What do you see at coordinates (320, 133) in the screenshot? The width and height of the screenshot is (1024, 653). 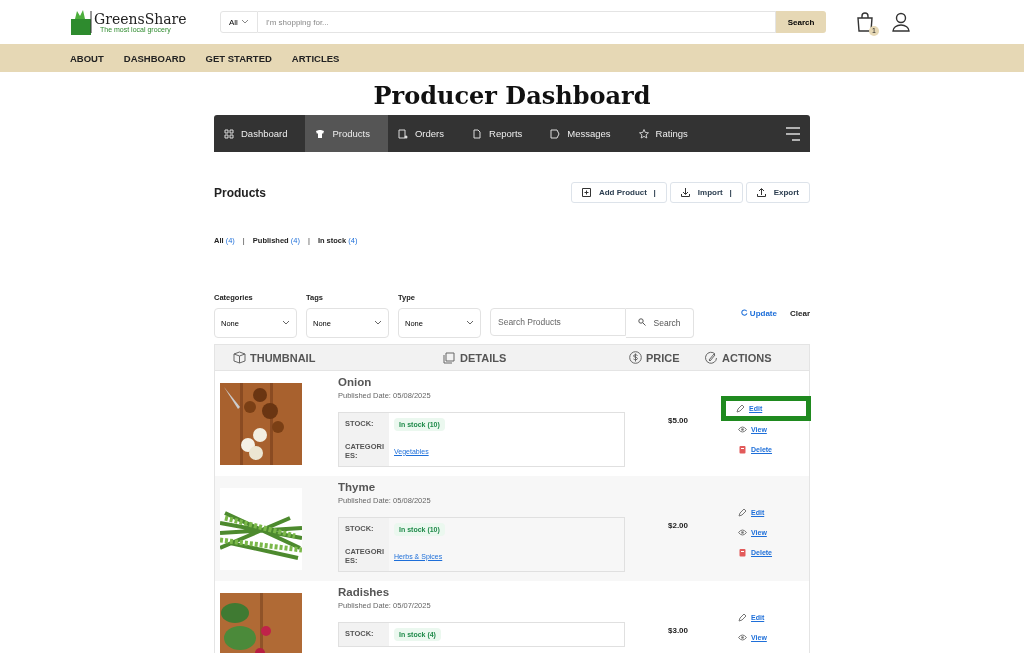 I see `products-icon` at bounding box center [320, 133].